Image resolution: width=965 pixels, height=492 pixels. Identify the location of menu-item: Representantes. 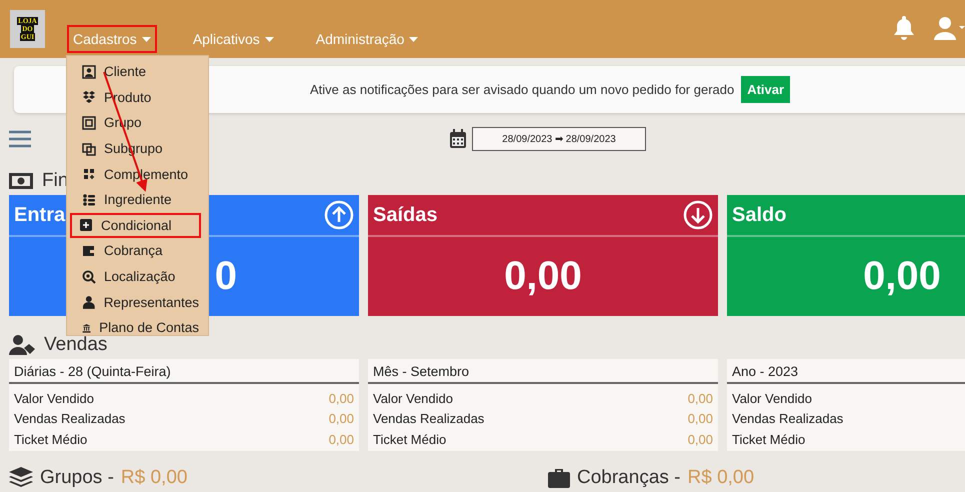
(135, 302).